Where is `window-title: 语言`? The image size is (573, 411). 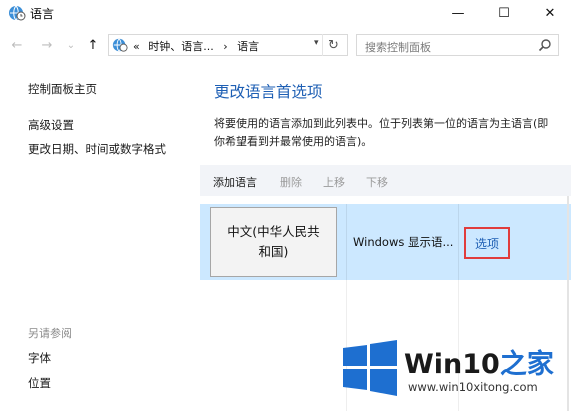
window-title: 语言 is located at coordinates (42, 14).